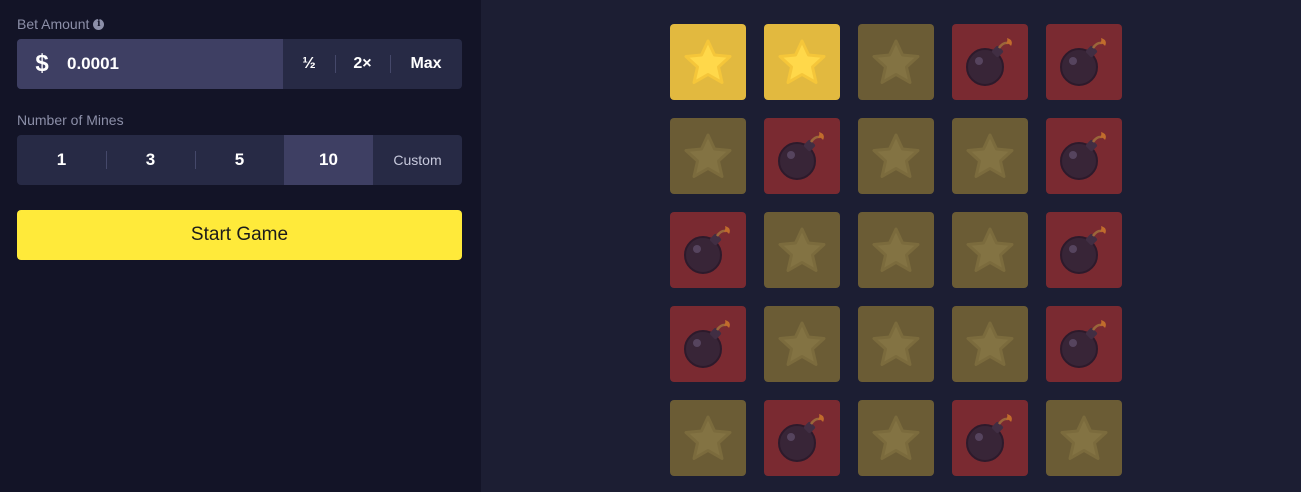 This screenshot has height=492, width=1301. I want to click on max-bet-button: Max, so click(426, 64).